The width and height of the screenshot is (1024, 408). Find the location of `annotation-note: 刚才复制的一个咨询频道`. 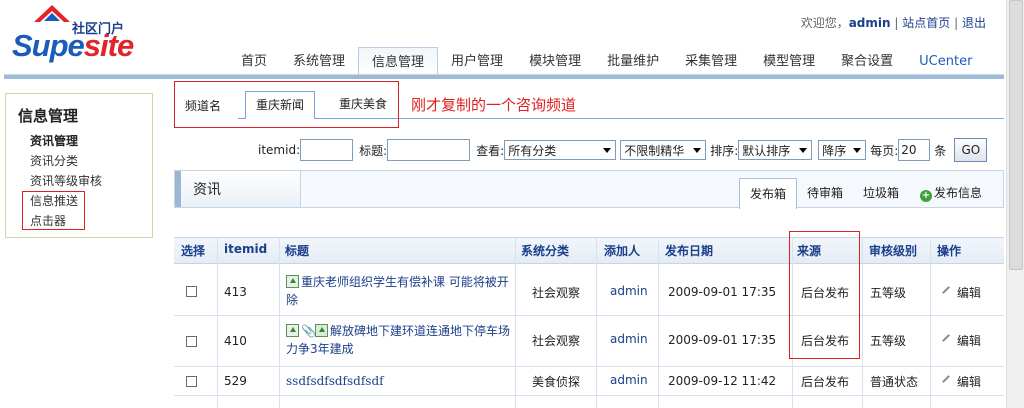

annotation-note: 刚才复制的一个咨询频道 is located at coordinates (494, 105).